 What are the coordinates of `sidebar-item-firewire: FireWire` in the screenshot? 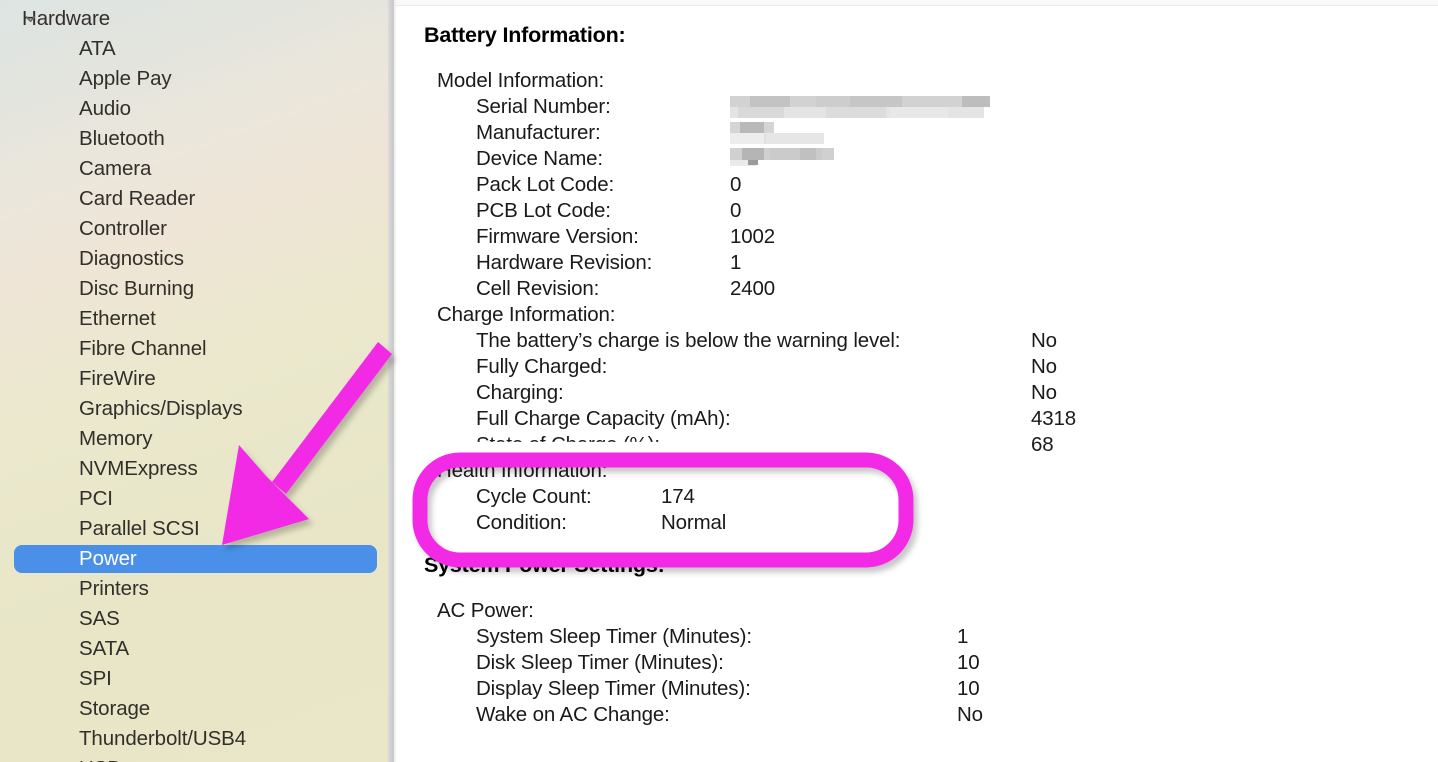 It's located at (197, 379).